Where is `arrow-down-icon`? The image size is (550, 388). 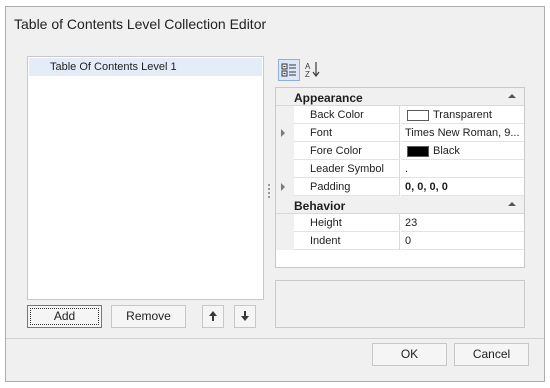
arrow-down-icon is located at coordinates (245, 316).